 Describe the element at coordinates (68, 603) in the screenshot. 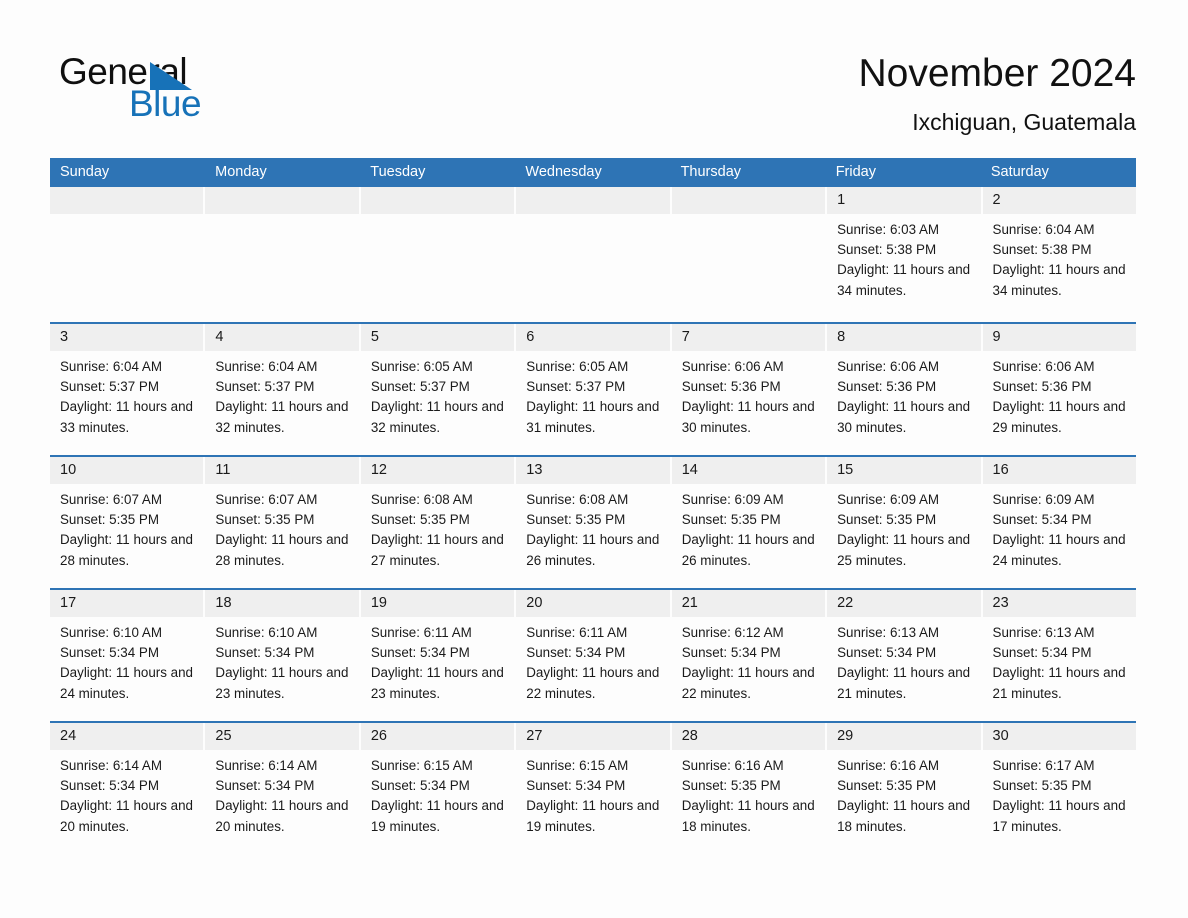

I see `day-number: 17` at that location.